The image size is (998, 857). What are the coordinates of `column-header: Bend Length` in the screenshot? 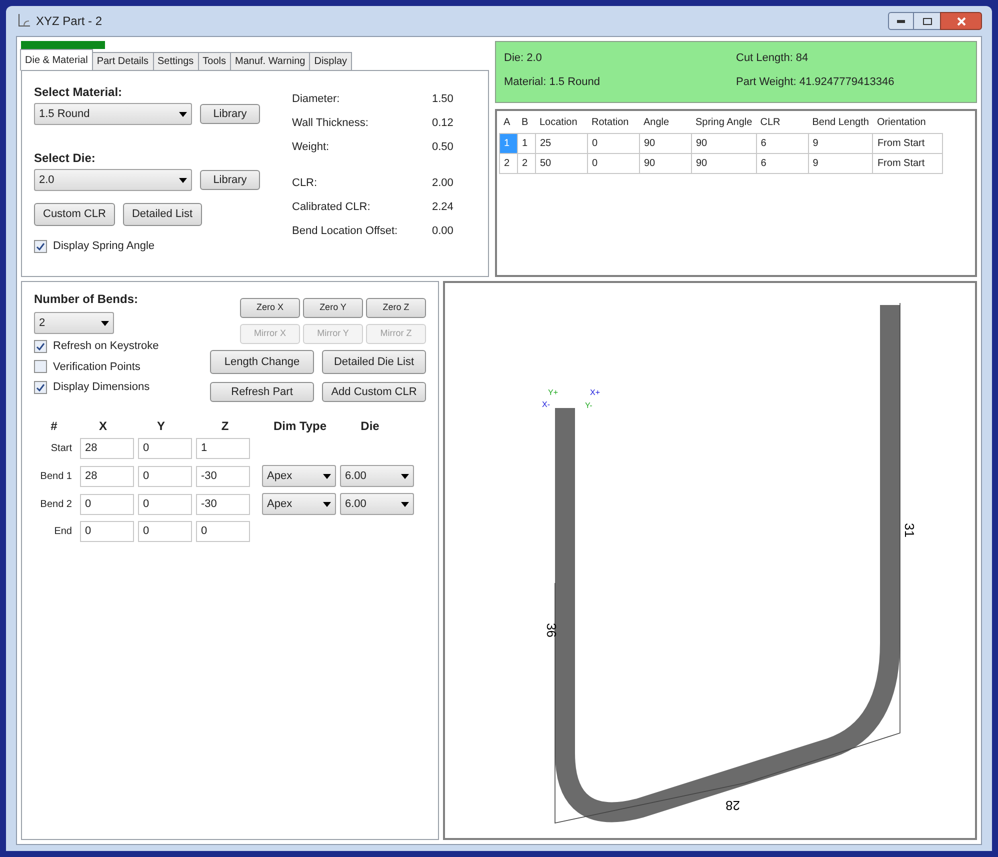 It's located at (840, 123).